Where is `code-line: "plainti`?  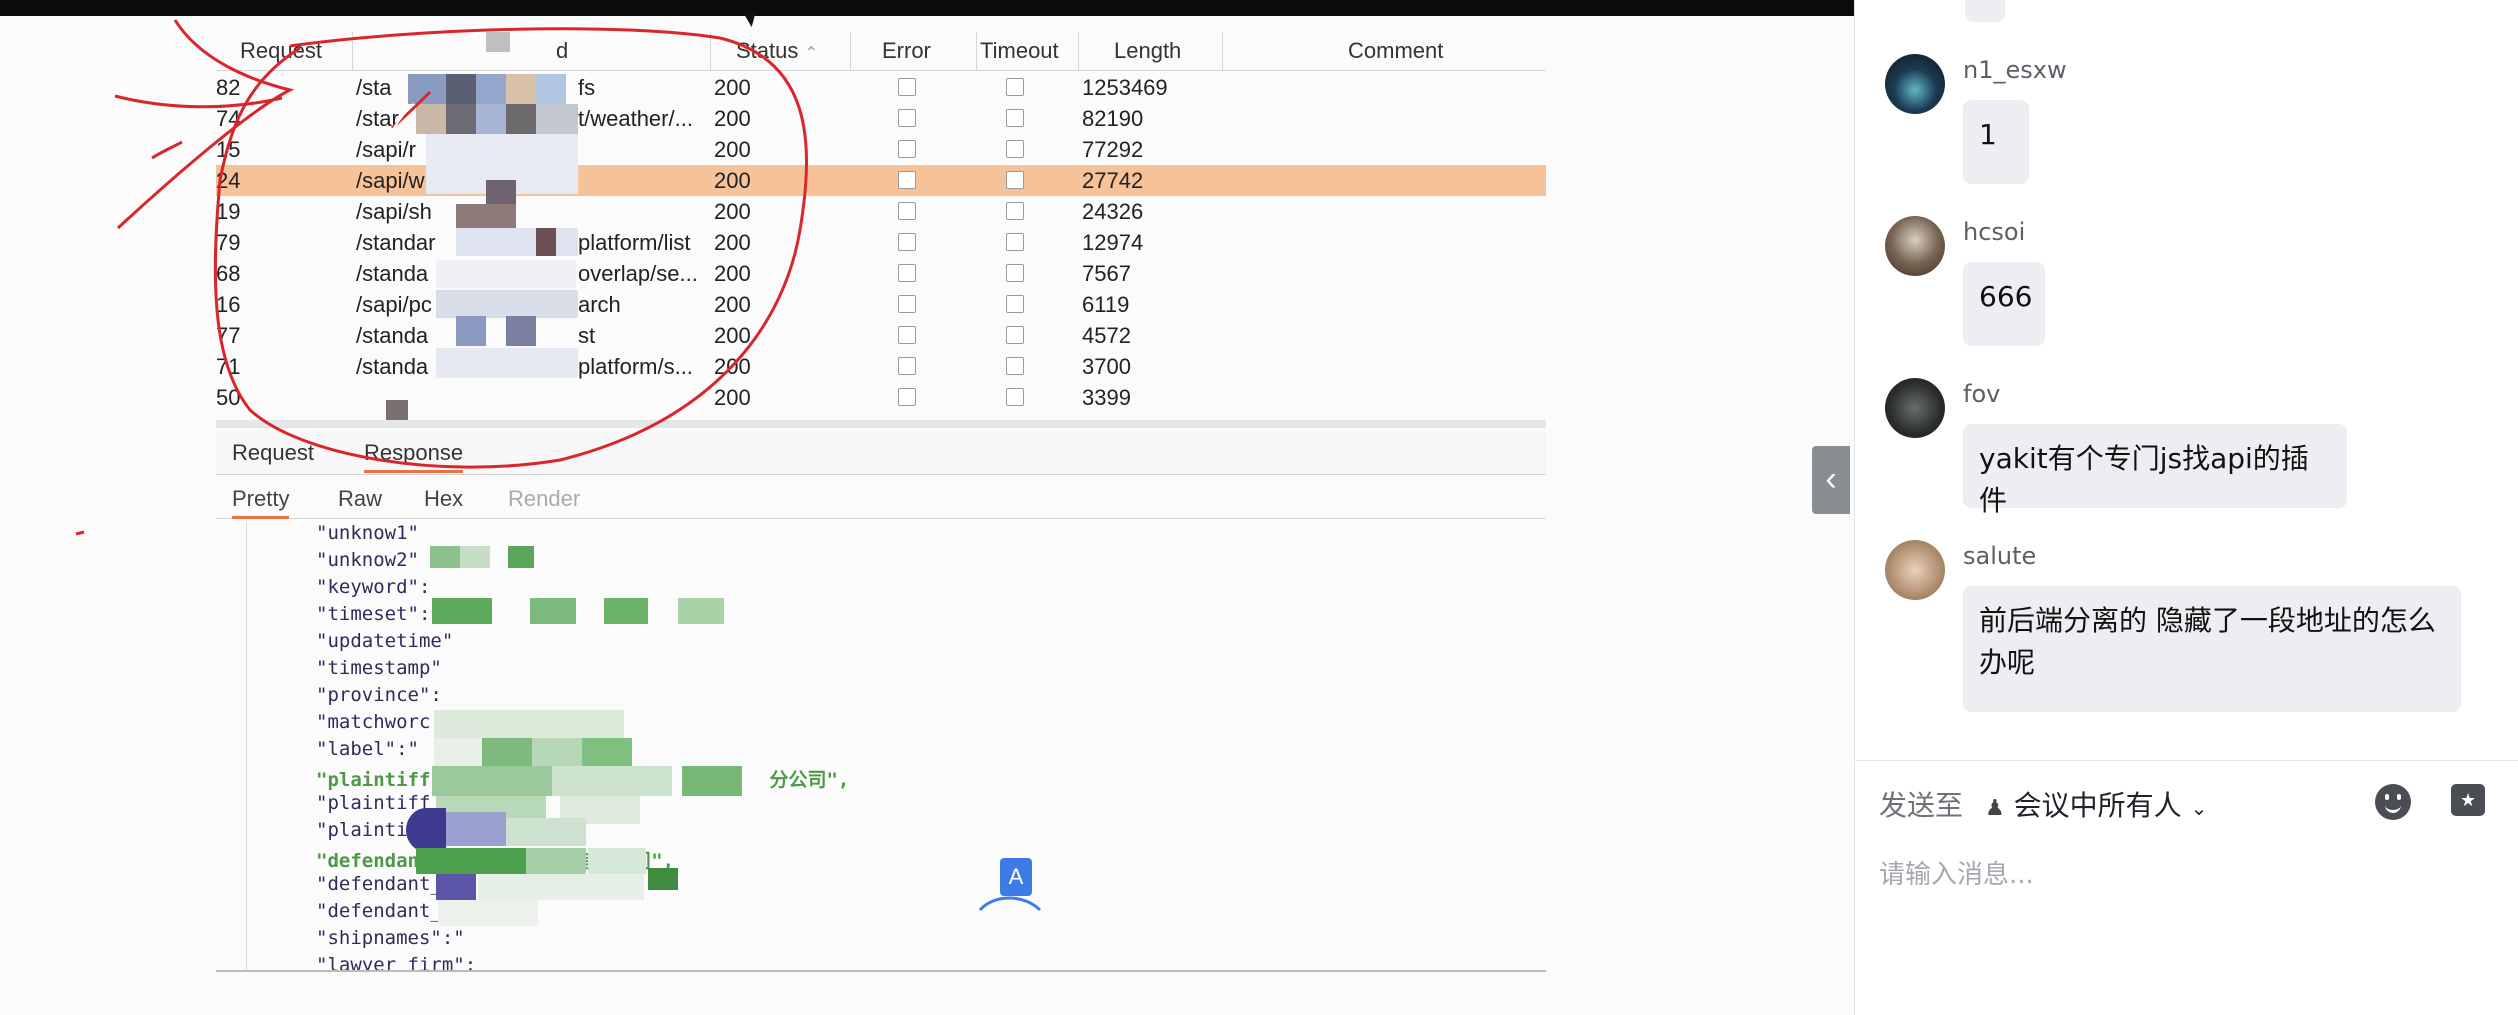 code-line: "plainti is located at coordinates (362, 830).